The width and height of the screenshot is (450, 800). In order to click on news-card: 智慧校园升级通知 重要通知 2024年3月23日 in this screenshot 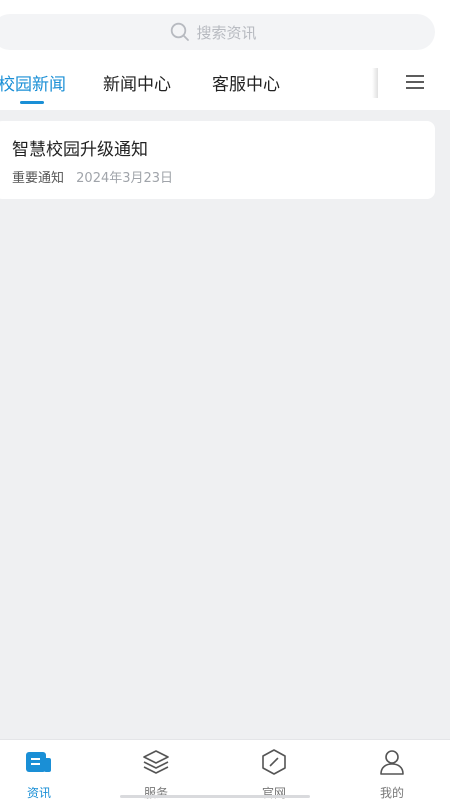, I will do `click(217, 160)`.